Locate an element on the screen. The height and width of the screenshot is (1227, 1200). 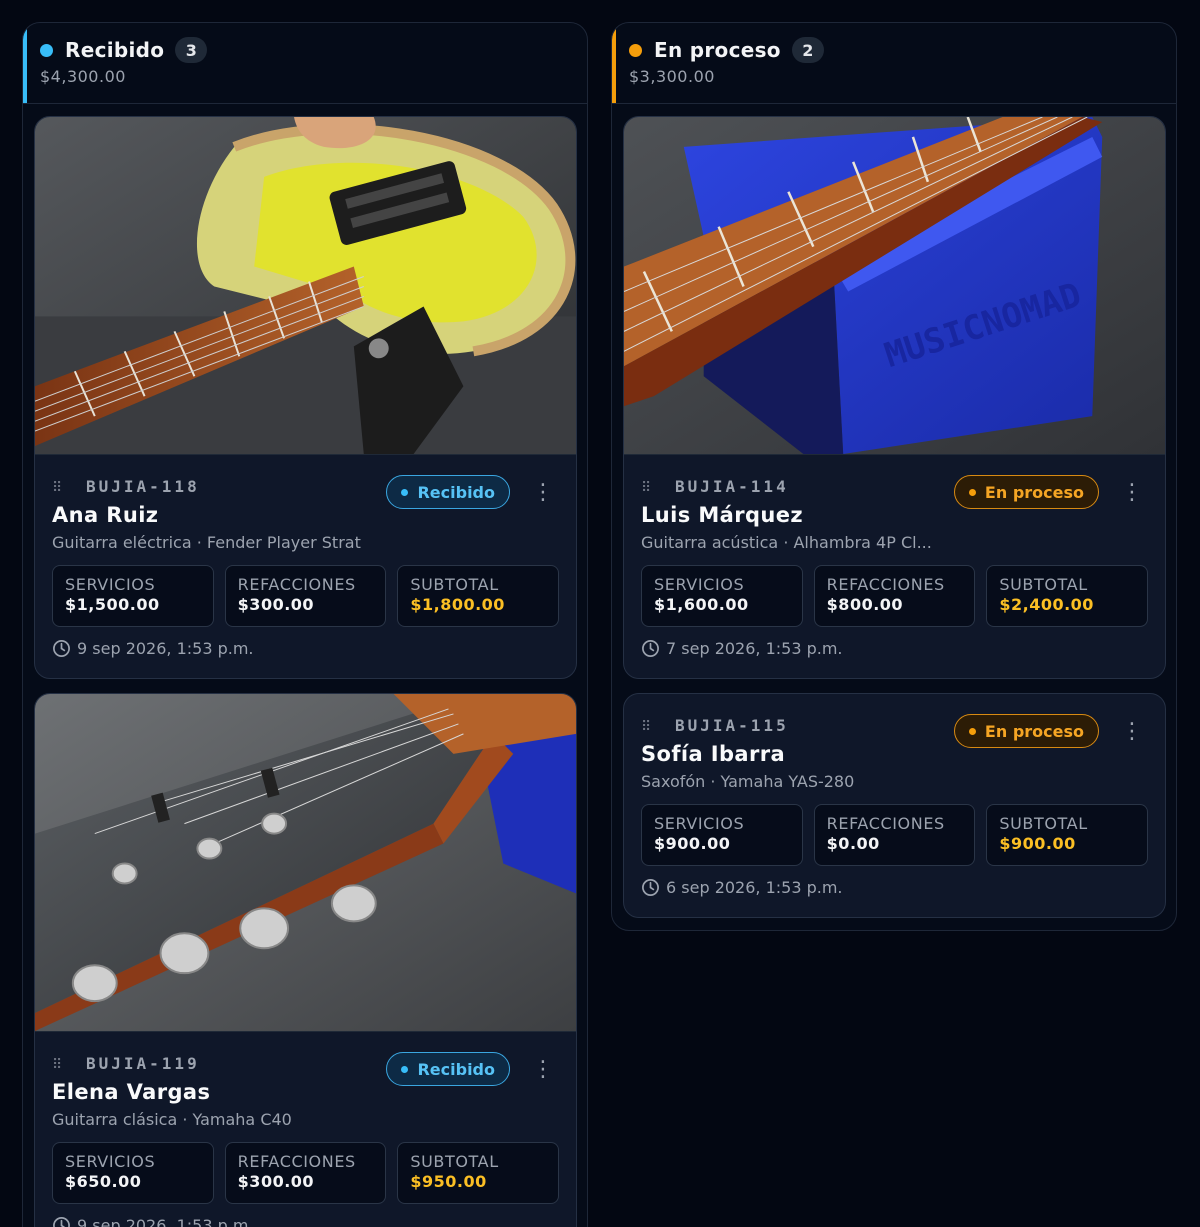
order-code: BUJIA-119 is located at coordinates (143, 1063).